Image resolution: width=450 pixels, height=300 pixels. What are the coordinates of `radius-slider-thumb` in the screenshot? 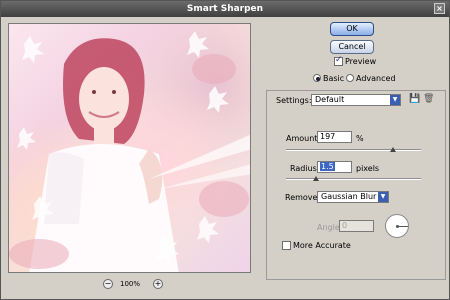 It's located at (316, 178).